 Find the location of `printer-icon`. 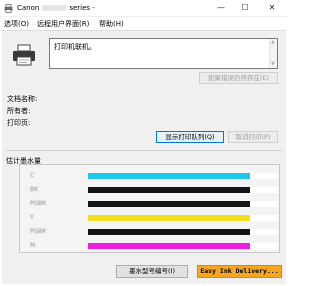

printer-icon is located at coordinates (24, 55).